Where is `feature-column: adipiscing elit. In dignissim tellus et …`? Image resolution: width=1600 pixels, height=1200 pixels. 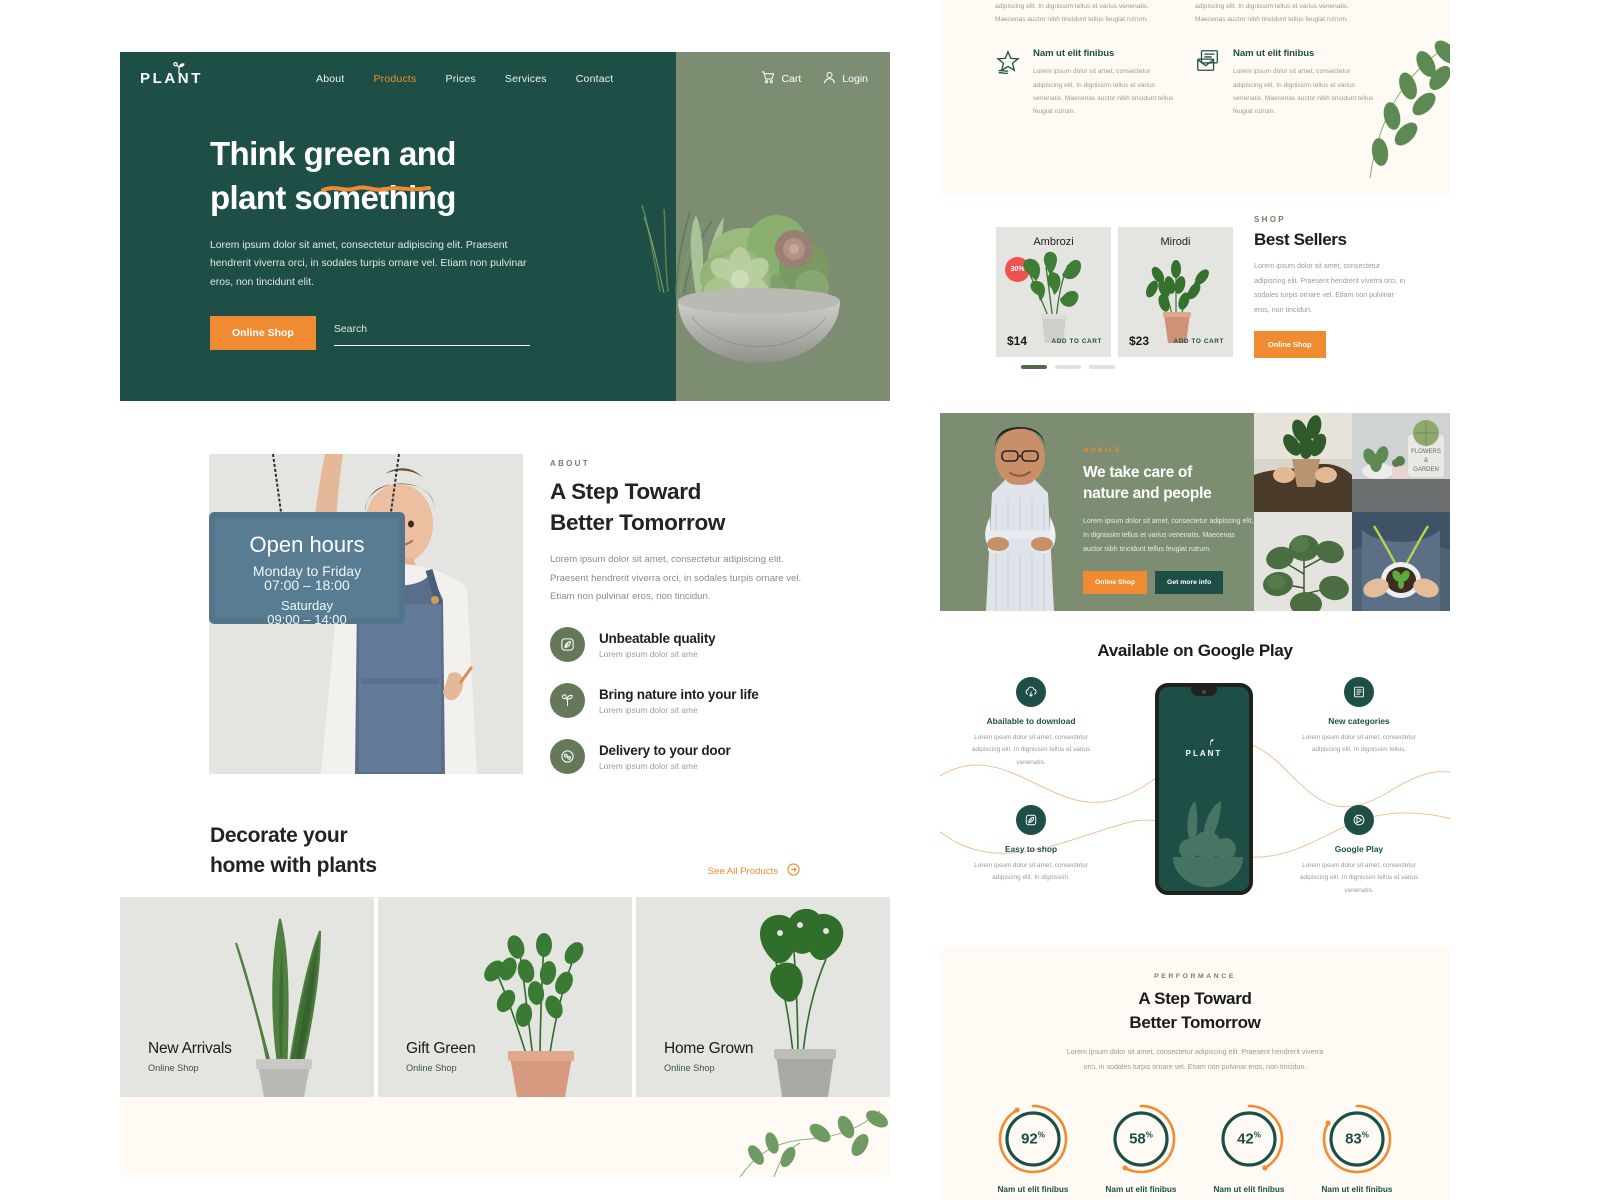 feature-column: adipiscing elit. In dignissim tellus et … is located at coordinates (1086, 59).